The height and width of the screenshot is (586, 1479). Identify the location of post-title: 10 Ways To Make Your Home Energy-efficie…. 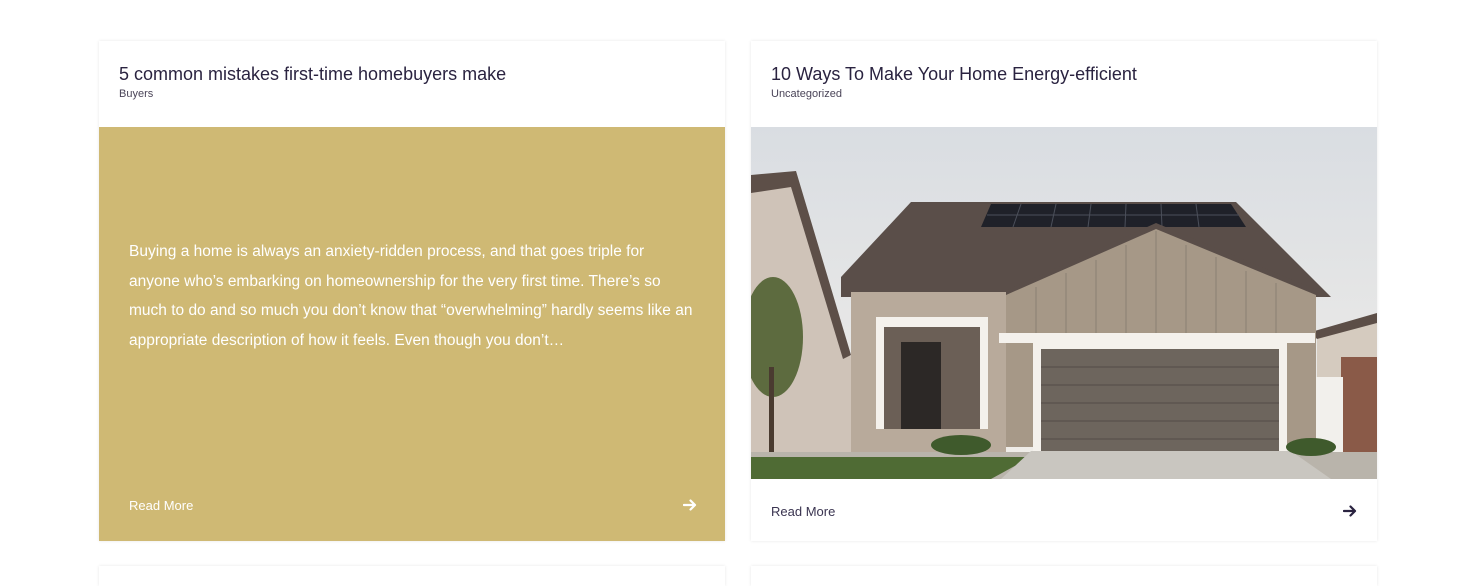
(1064, 74).